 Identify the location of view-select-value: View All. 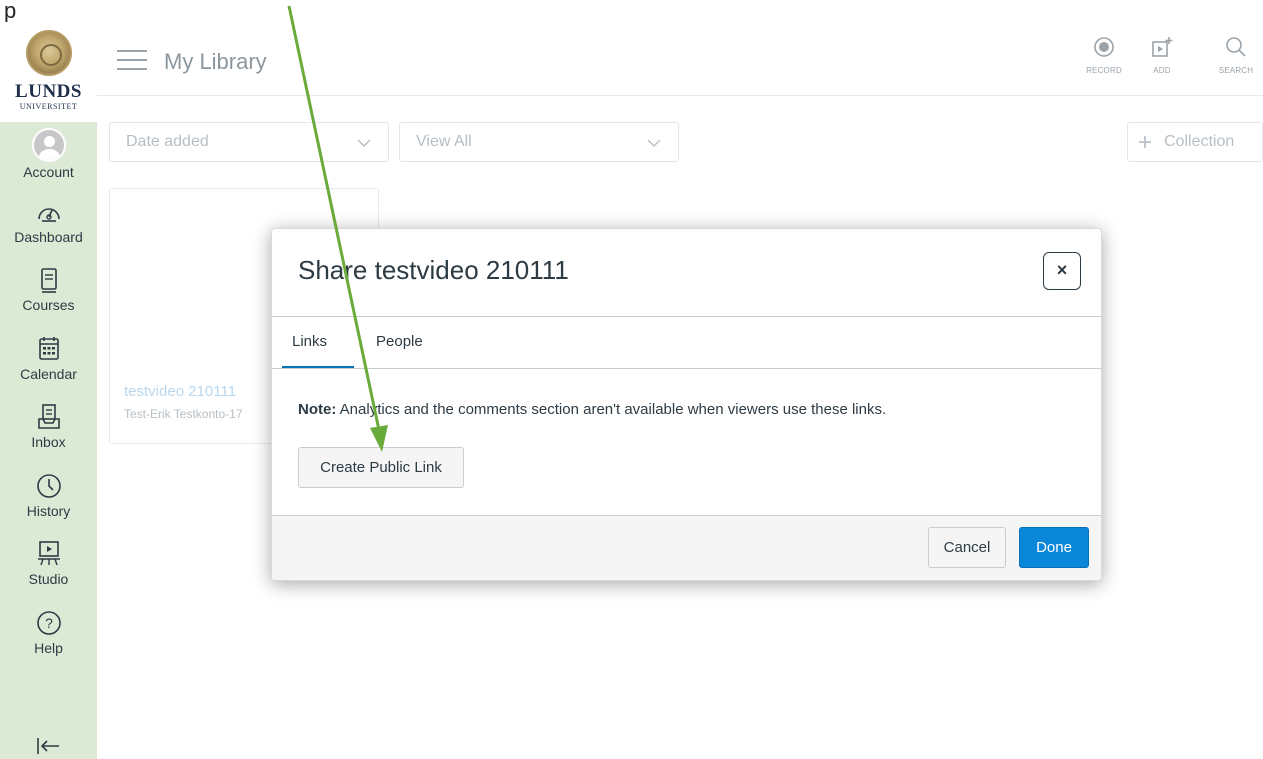
(444, 141).